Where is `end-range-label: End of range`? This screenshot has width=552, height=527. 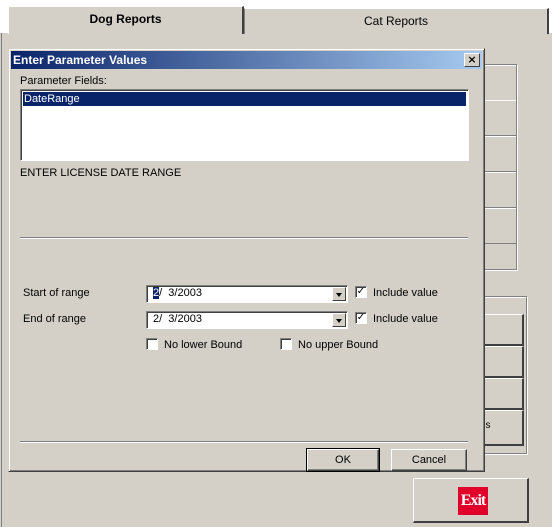 end-range-label: End of range is located at coordinates (54, 319).